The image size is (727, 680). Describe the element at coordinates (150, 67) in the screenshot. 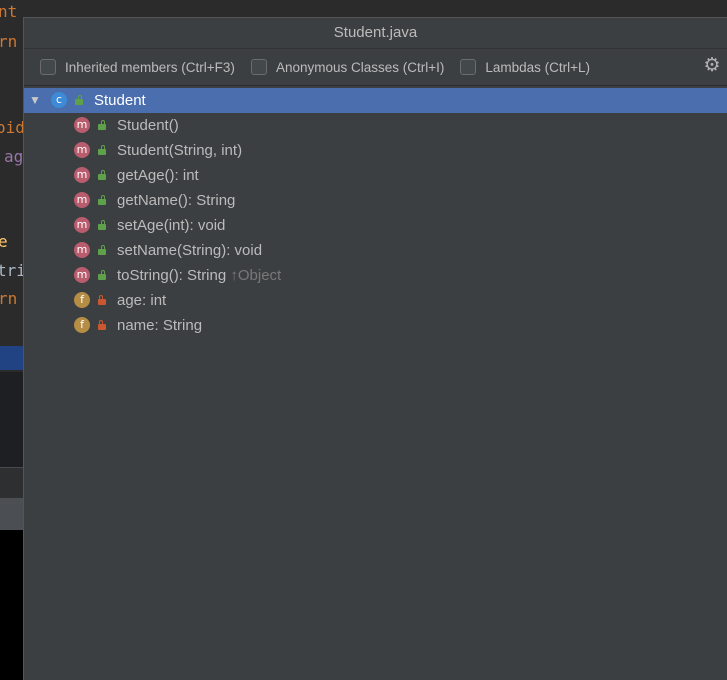

I see `checkbox-label: Inherited members (Ctrl+F3)` at that location.